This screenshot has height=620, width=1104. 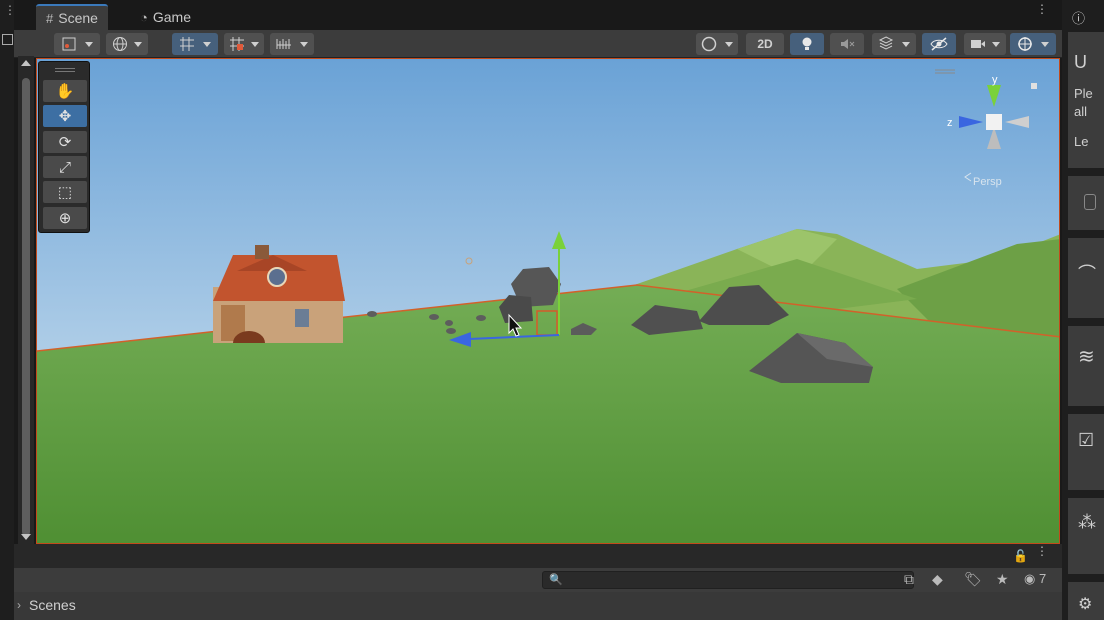 What do you see at coordinates (78, 18) in the screenshot?
I see `tab-scene-label: Scene` at bounding box center [78, 18].